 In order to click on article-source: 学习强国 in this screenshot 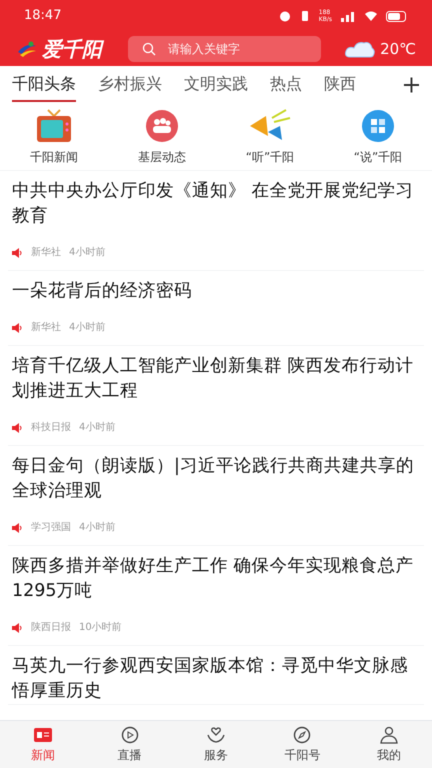, I will do `click(51, 528)`.